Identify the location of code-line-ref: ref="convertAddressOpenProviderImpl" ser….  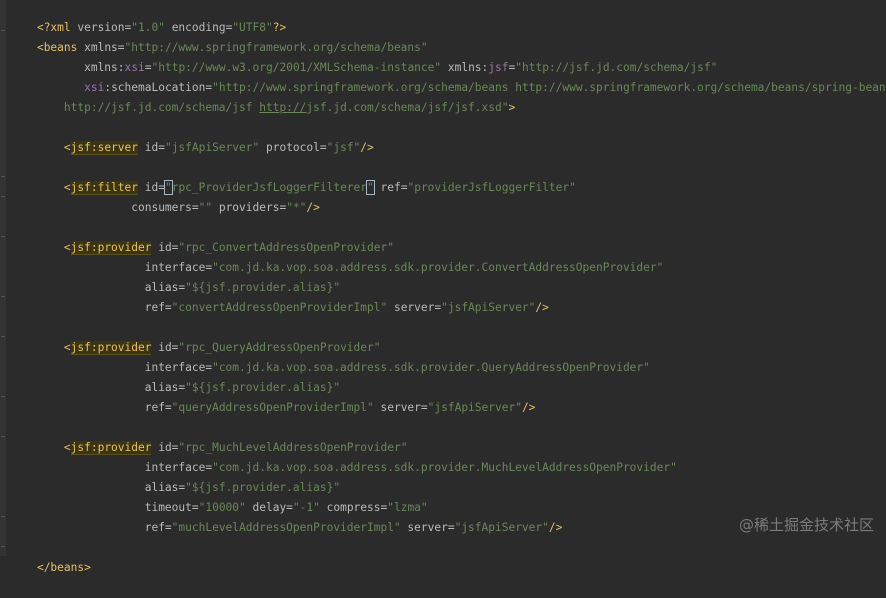
(279, 296).